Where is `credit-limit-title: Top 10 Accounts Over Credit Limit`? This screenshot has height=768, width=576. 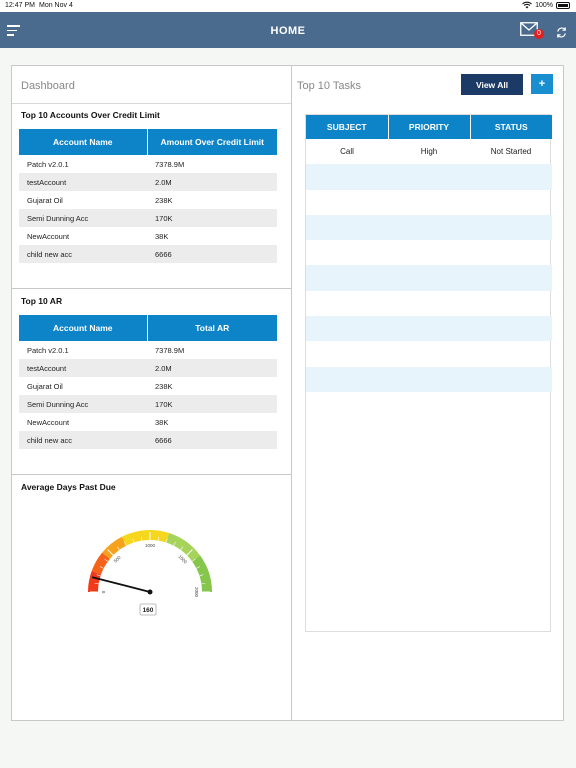
credit-limit-title: Top 10 Accounts Over Credit Limit is located at coordinates (90, 115).